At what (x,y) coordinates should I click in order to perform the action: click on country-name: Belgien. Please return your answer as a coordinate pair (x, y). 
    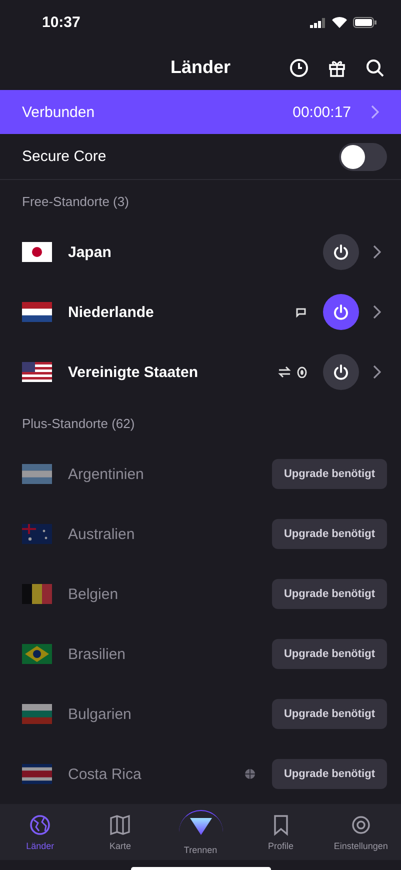
    Looking at the image, I should click on (94, 594).